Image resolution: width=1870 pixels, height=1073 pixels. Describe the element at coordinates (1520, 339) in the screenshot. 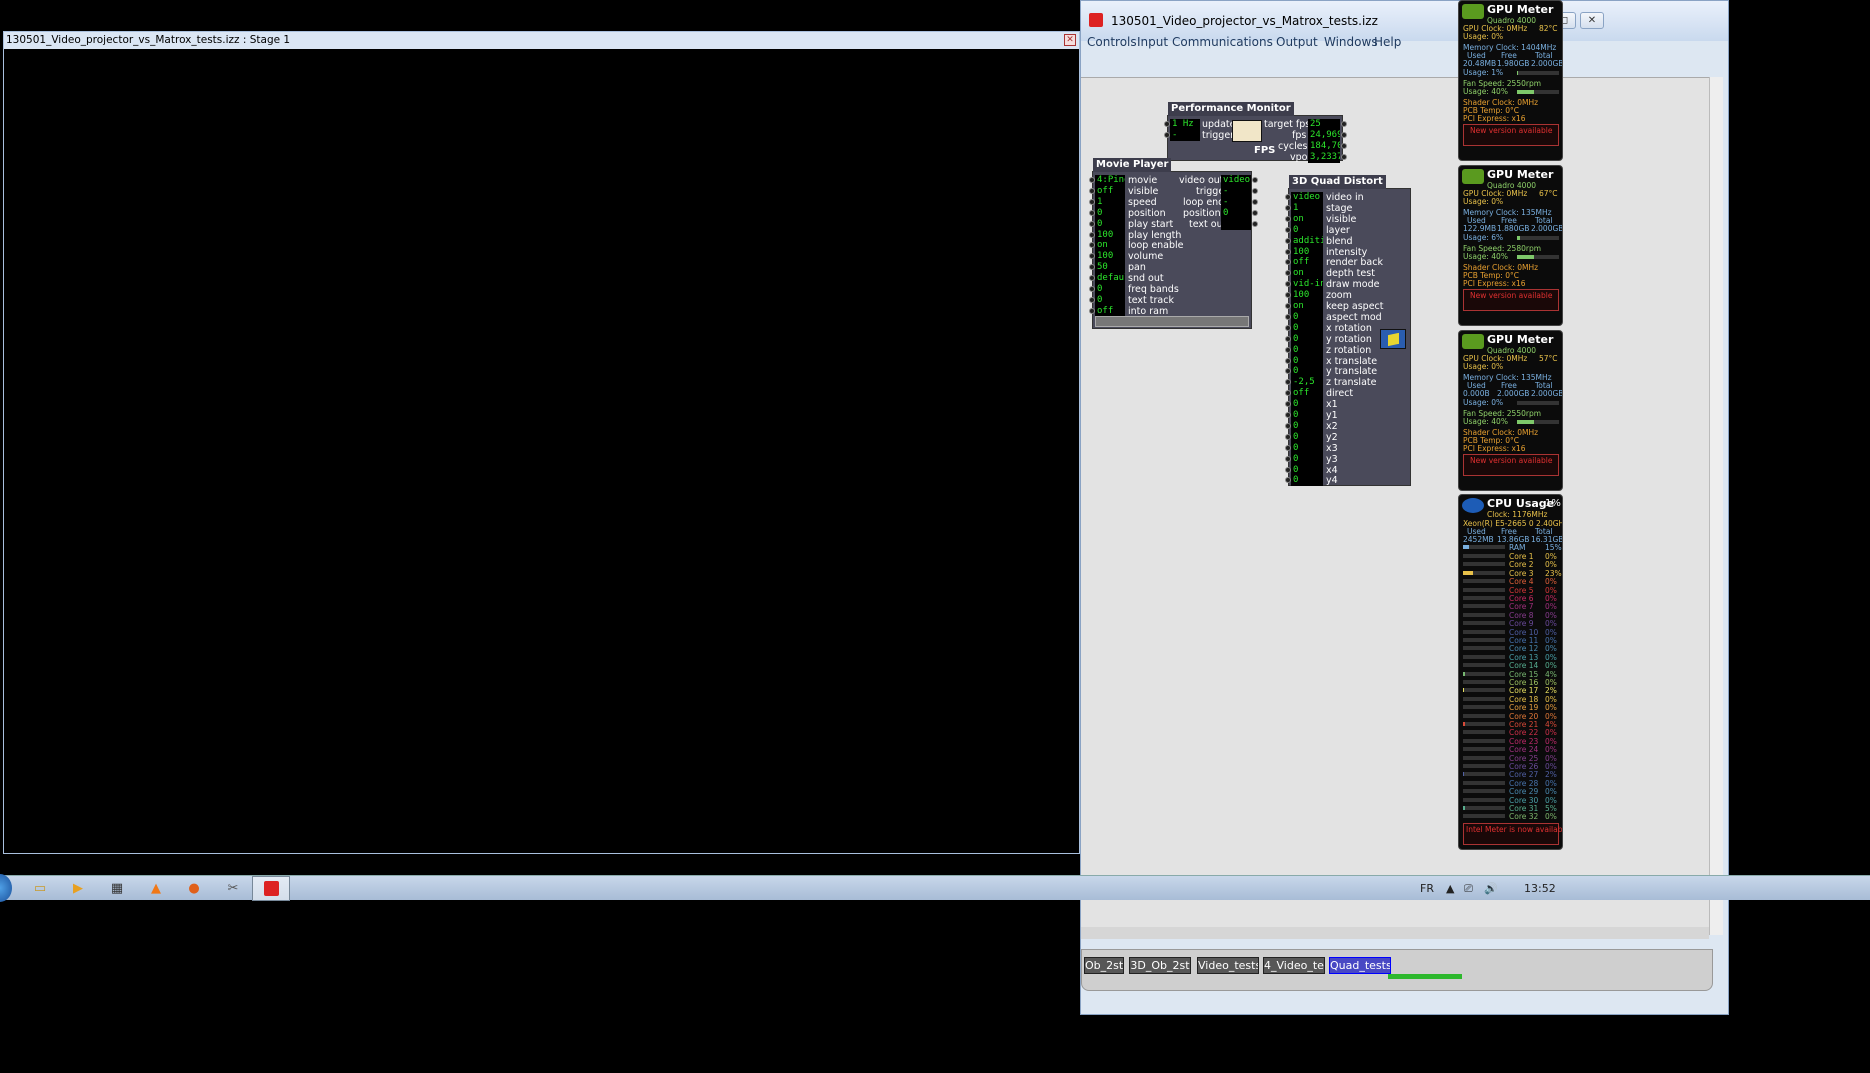

I see `gpu-title: GPU Meter` at that location.